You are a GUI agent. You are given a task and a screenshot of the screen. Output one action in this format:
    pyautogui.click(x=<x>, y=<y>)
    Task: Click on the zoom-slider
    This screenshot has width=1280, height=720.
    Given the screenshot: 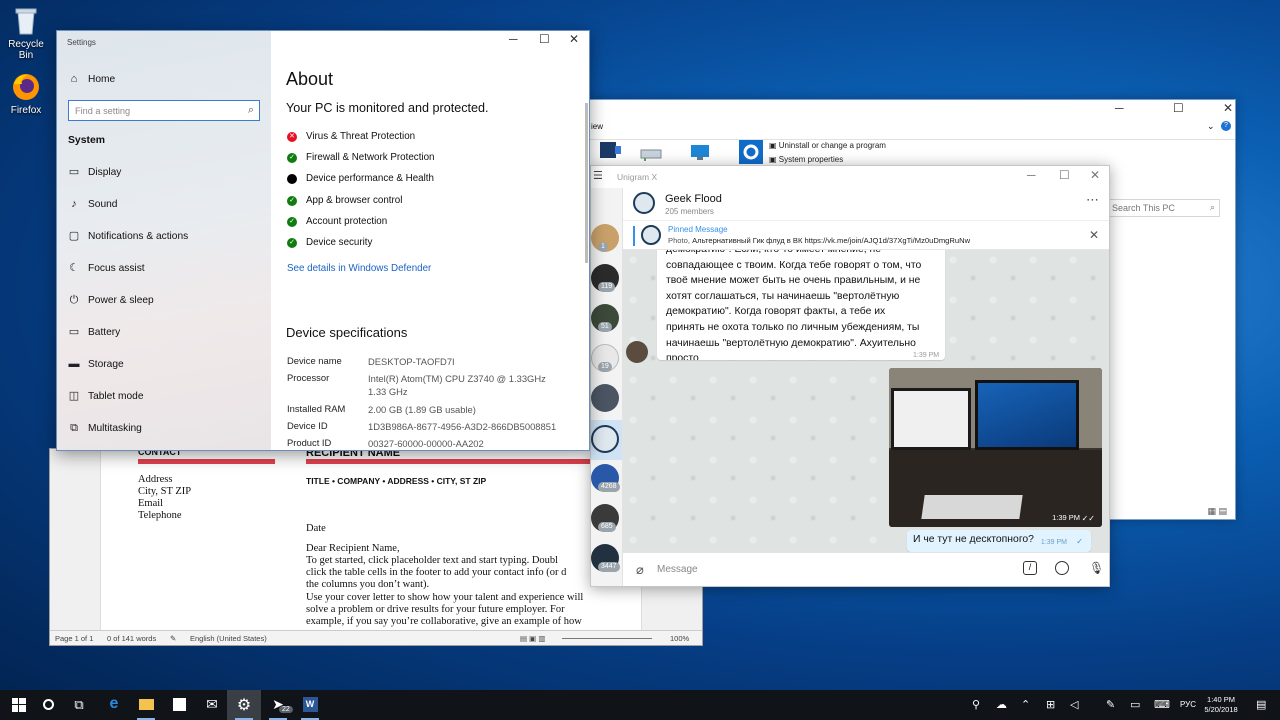 What is the action you would take?
    pyautogui.click(x=607, y=638)
    